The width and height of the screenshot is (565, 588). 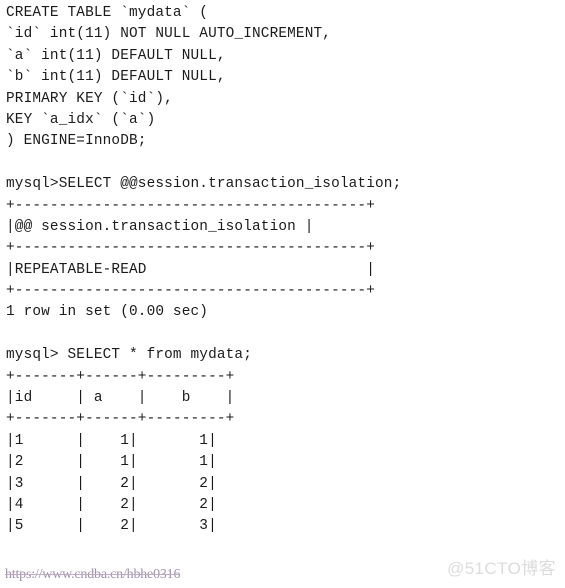 I want to click on table-row: |4 | 2| 2|, so click(x=111, y=504).